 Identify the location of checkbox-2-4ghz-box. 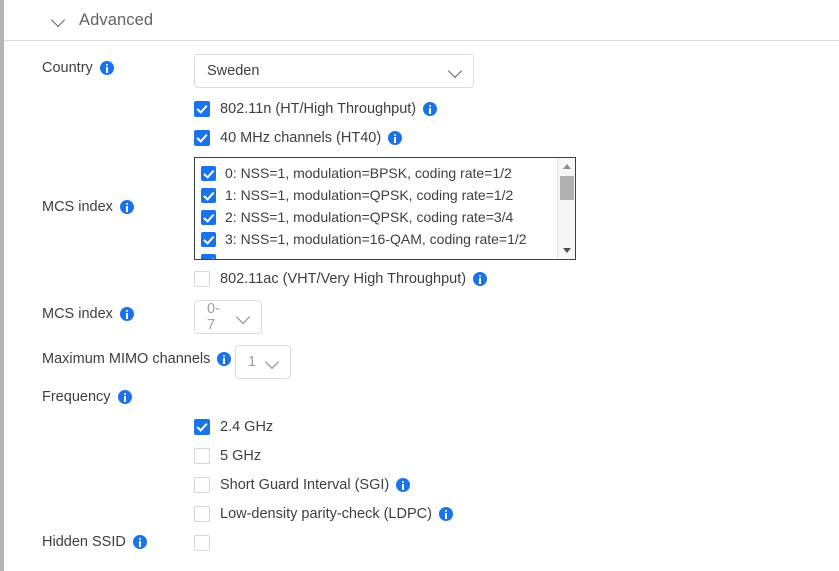
(202, 427).